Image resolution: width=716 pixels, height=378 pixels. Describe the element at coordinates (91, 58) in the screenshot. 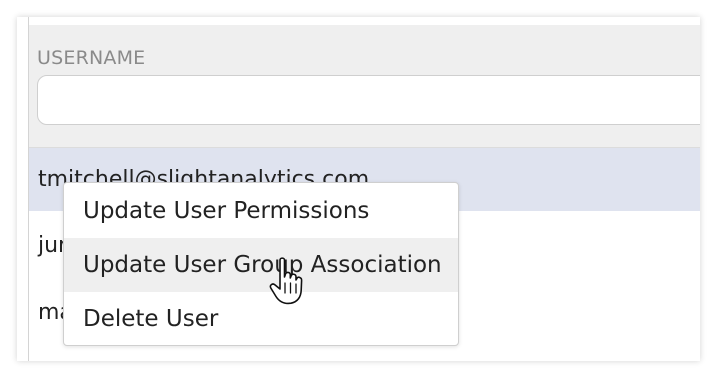

I see `username-label: USERNAME` at that location.